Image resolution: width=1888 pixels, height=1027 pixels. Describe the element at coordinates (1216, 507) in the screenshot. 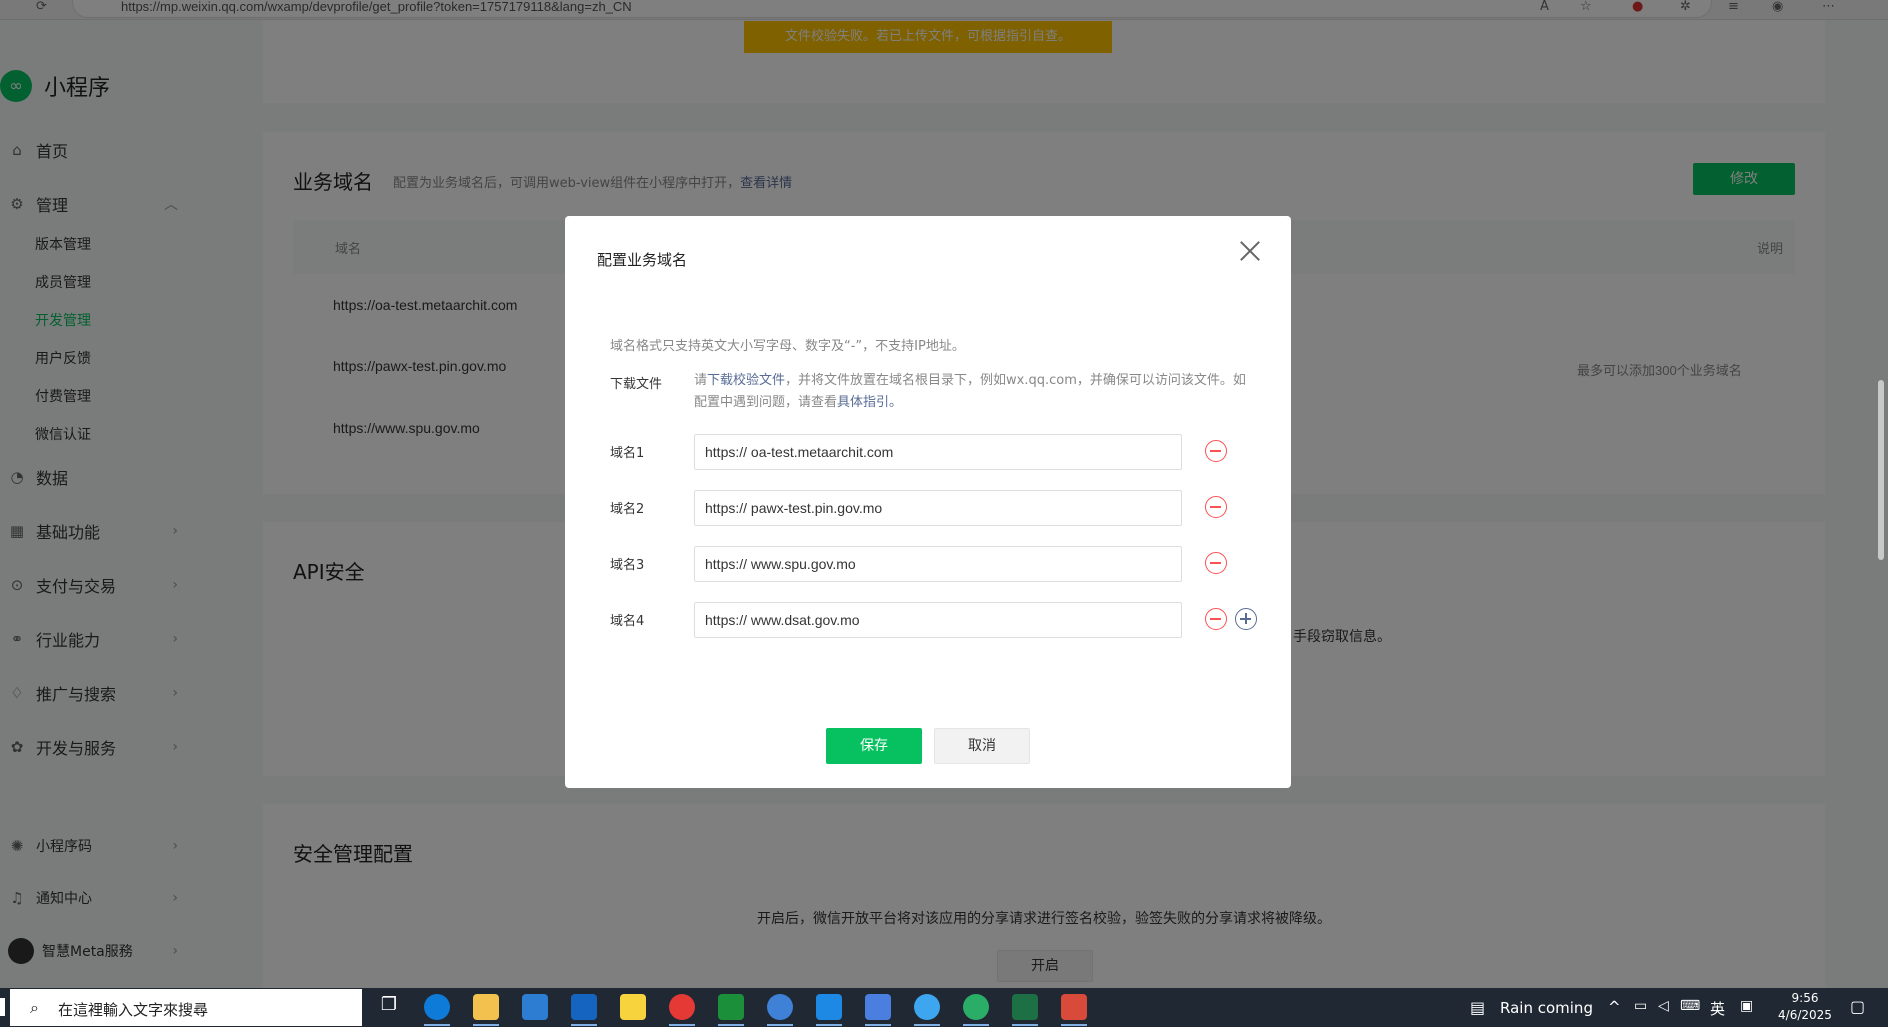

I see `remove-domain-2-icon` at that location.